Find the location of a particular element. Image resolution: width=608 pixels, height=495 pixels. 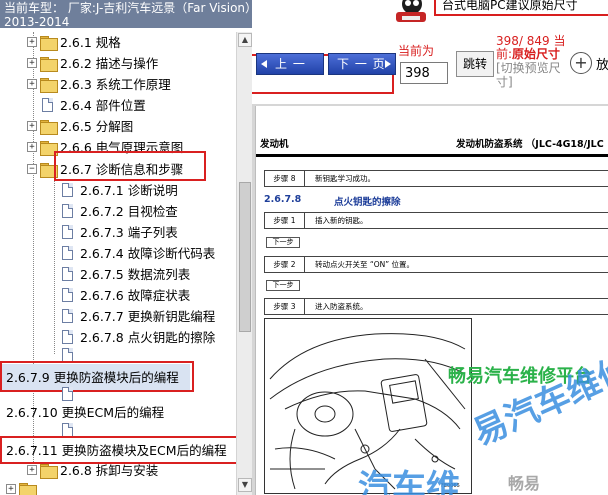

tree-item-2-6-2: + 2.6.2 描述与操作 is located at coordinates (118, 63).